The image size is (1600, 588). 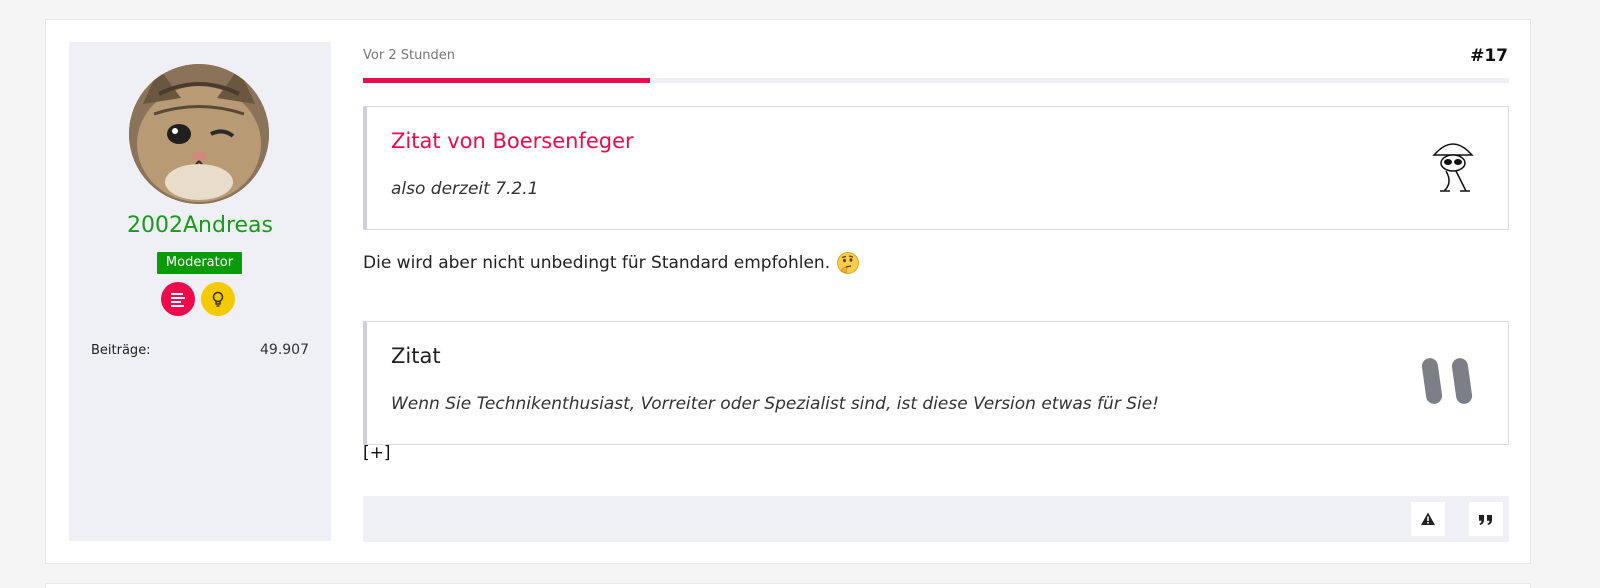 I want to click on posts-count-value: 49.907, so click(x=284, y=350).